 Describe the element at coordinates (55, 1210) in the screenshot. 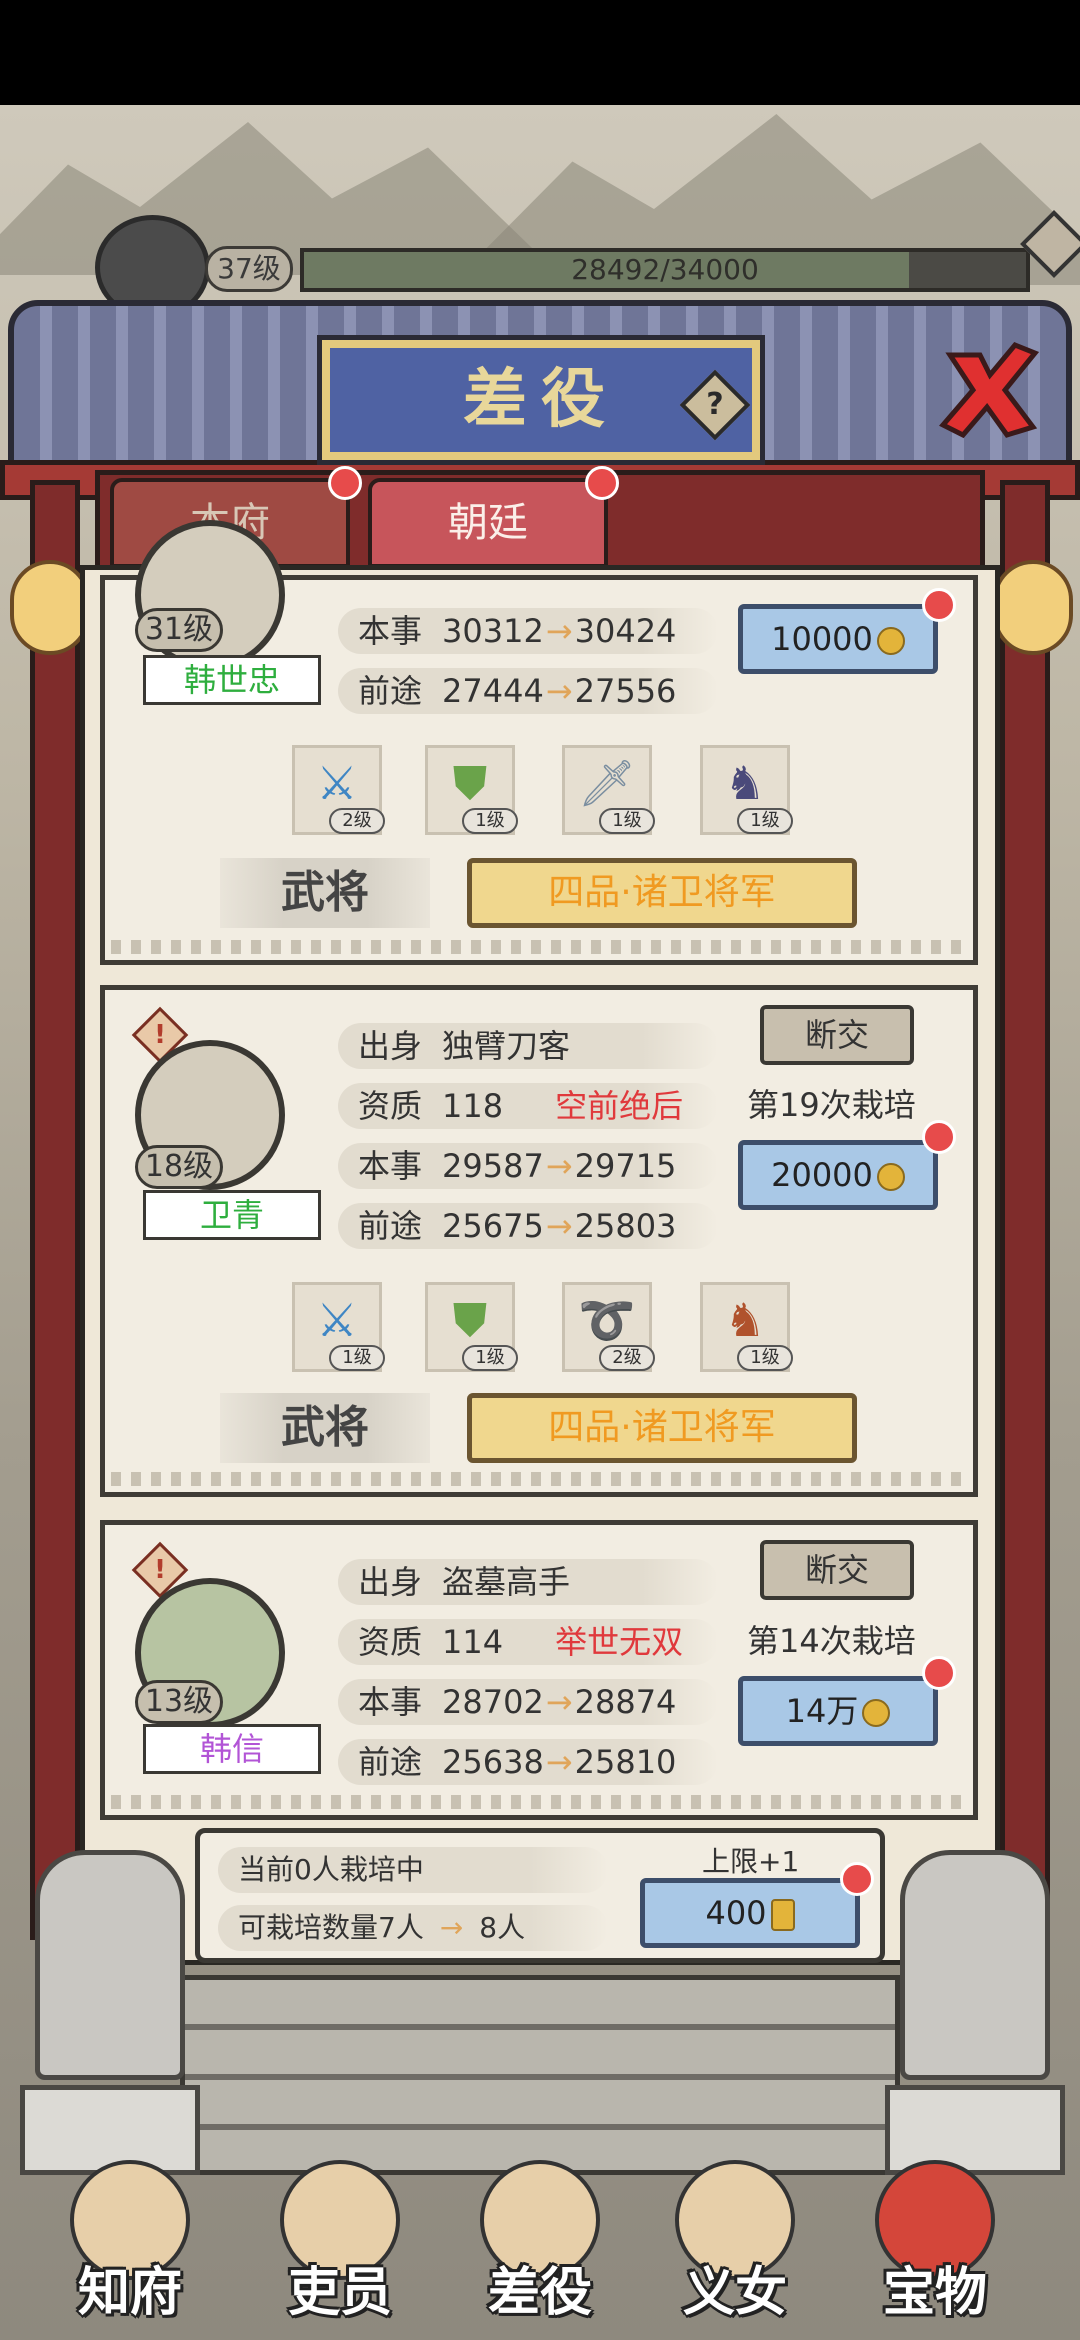

I see `pillar-left` at that location.